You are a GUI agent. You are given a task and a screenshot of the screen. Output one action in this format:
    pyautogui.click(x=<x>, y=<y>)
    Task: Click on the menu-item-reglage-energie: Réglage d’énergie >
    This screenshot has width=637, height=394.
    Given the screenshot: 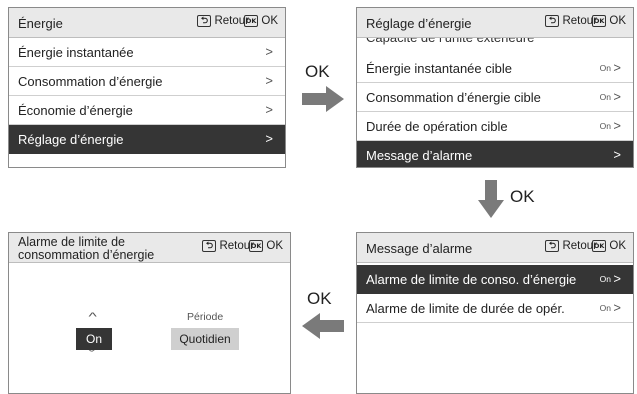 What is the action you would take?
    pyautogui.click(x=147, y=139)
    